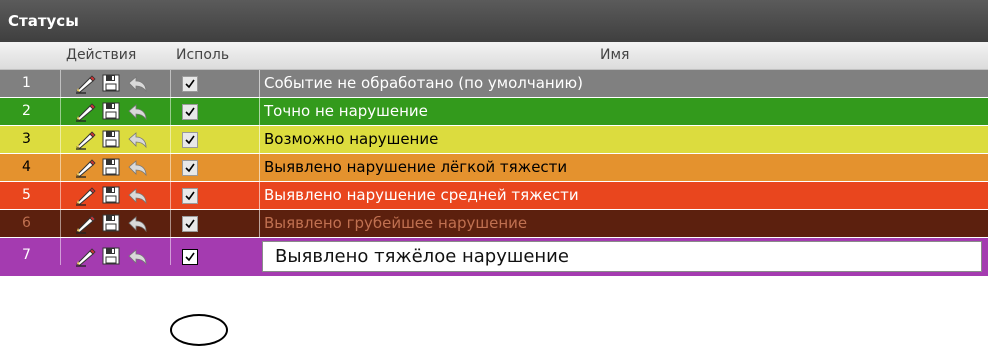 The image size is (988, 347). What do you see at coordinates (26, 195) in the screenshot?
I see `row-number: 5` at bounding box center [26, 195].